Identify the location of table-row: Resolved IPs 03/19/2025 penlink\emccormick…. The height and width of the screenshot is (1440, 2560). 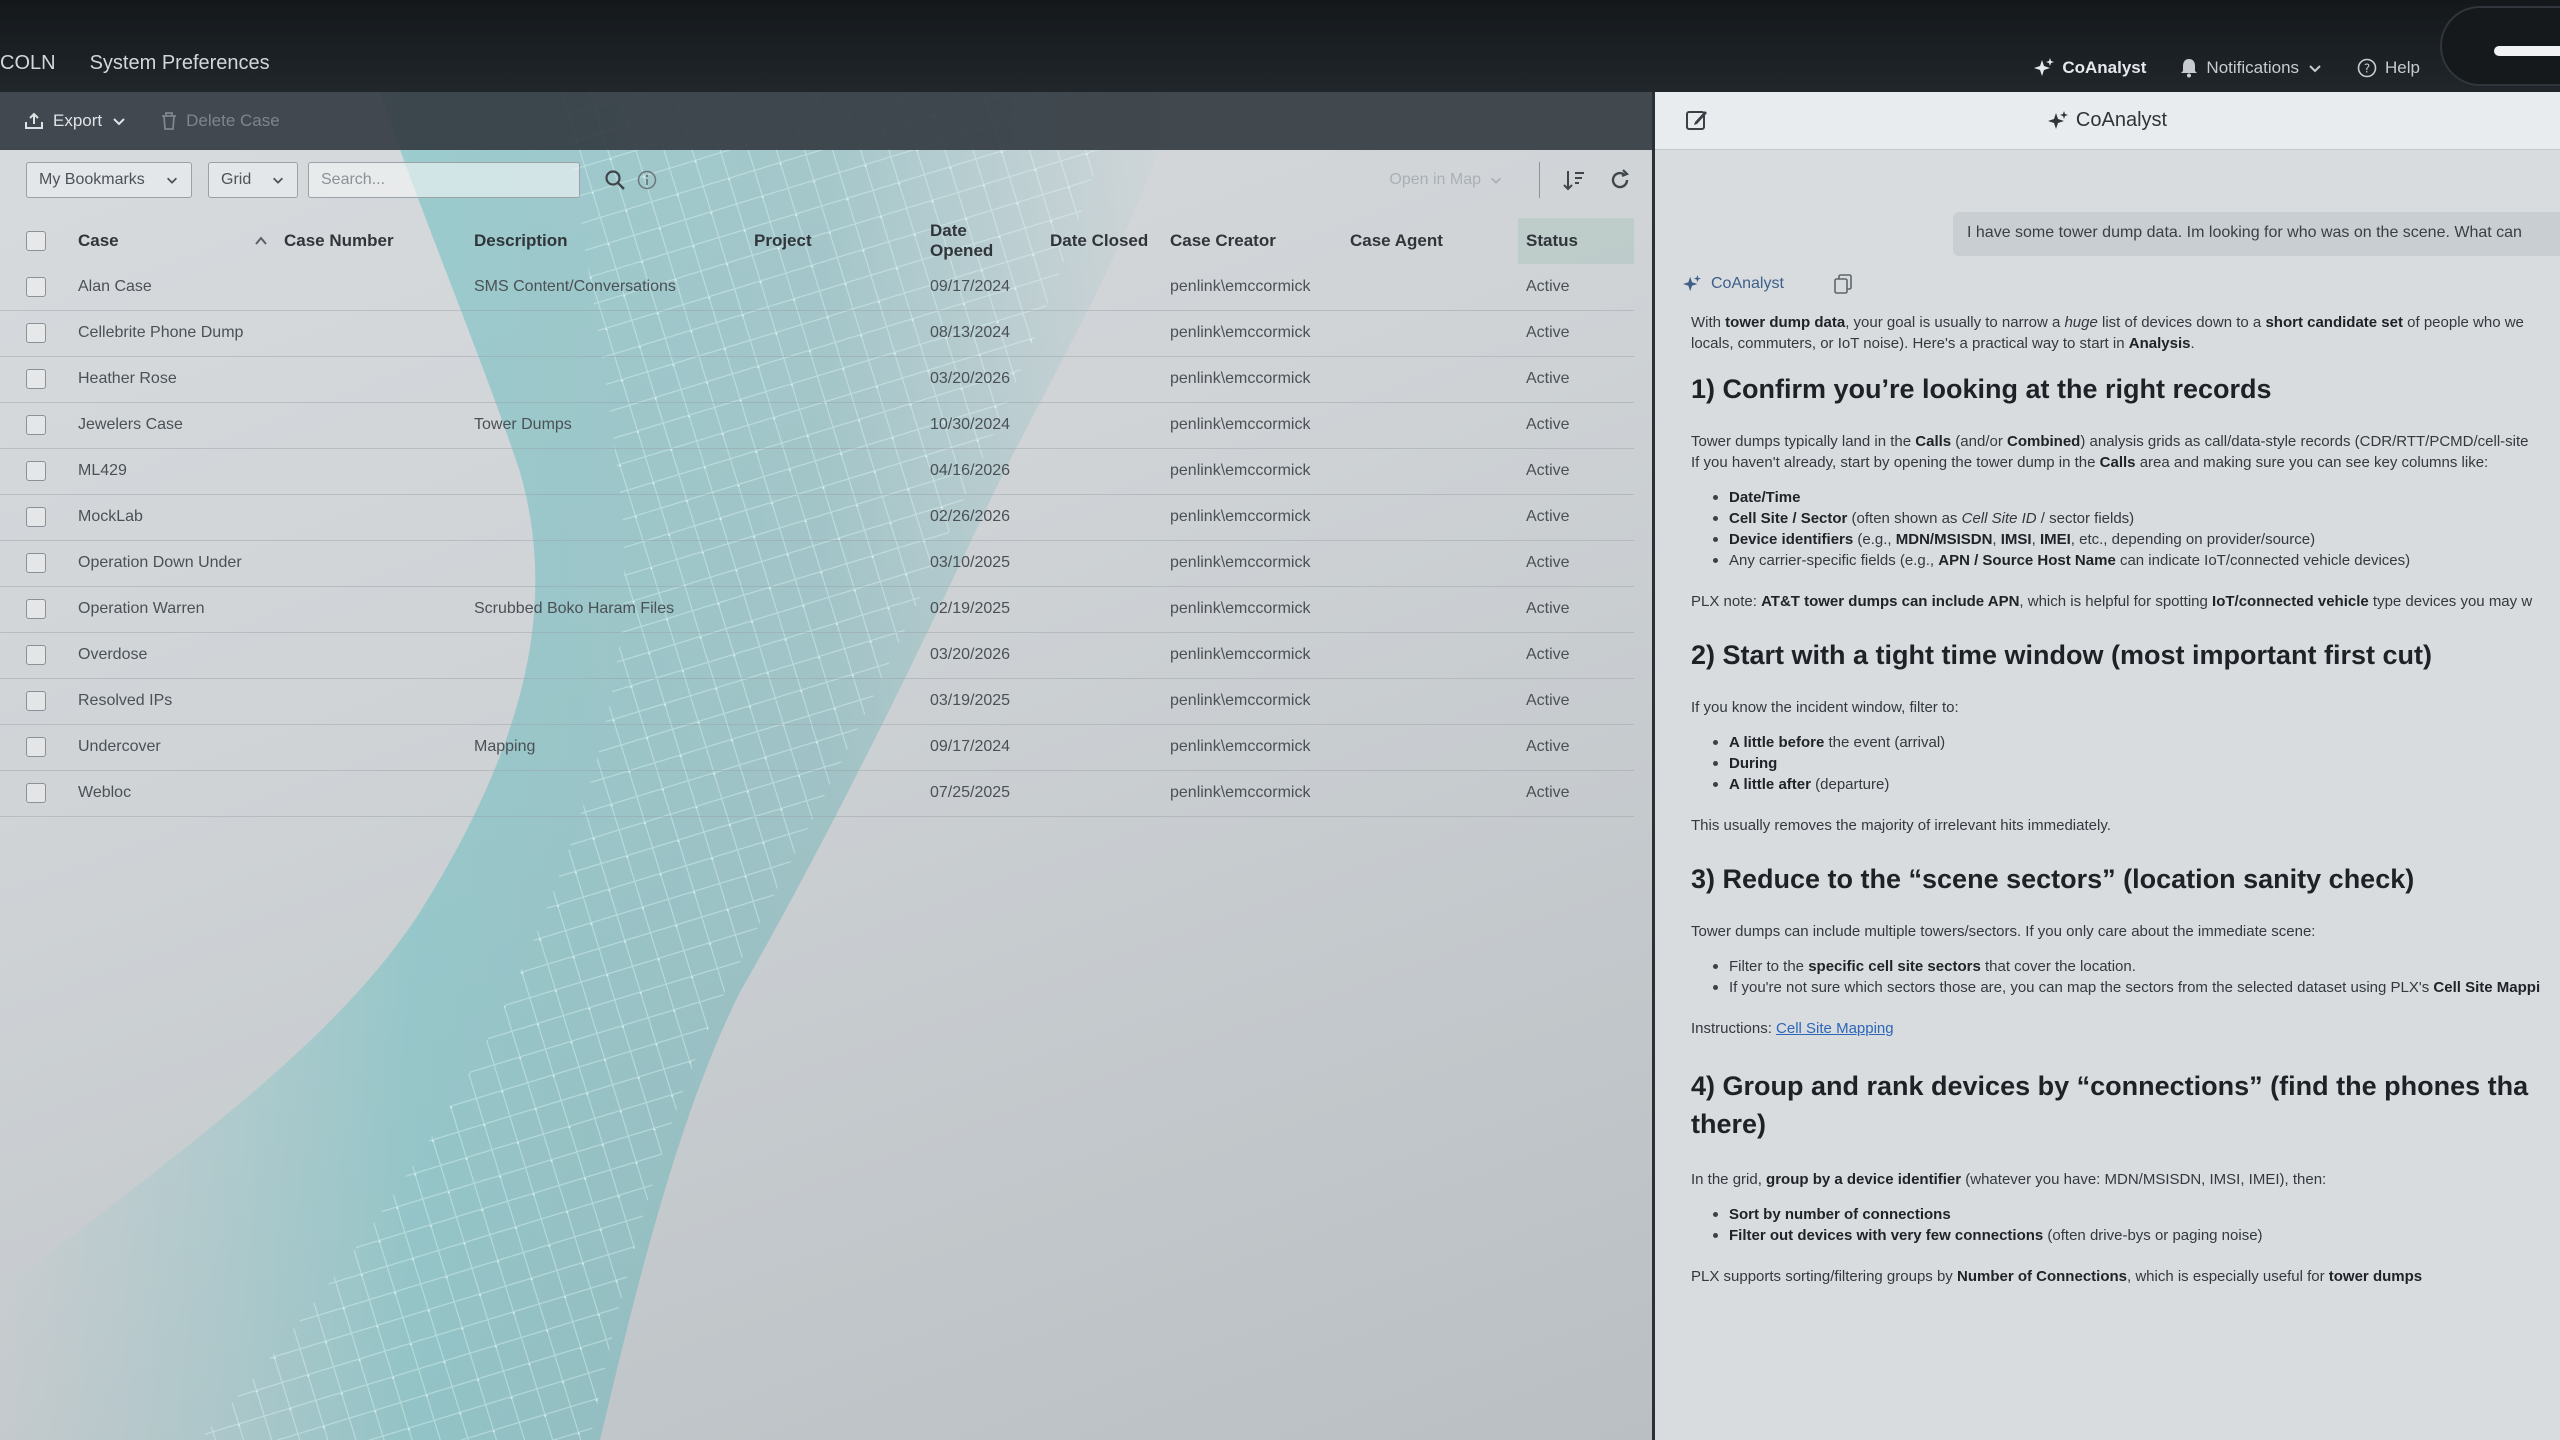
(817, 701).